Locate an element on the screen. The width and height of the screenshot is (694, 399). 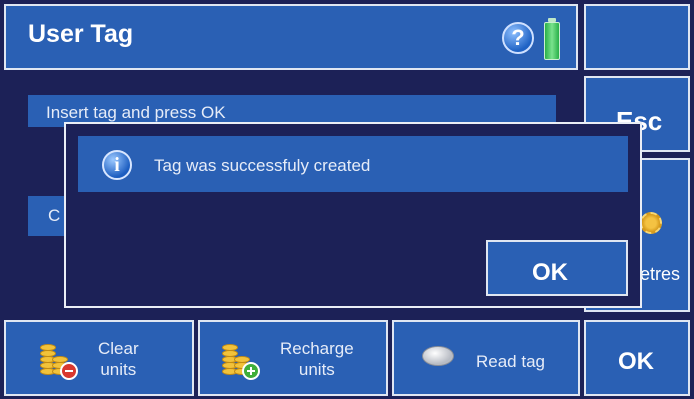
dialog-ok-button: OK is located at coordinates (557, 268).